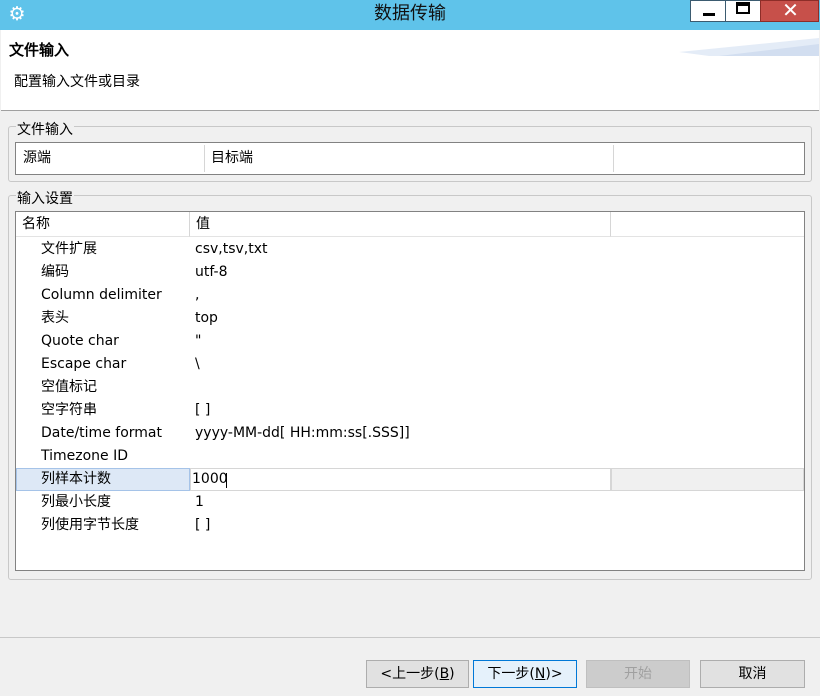 The height and width of the screenshot is (696, 820). Describe the element at coordinates (752, 674) in the screenshot. I see `cancel-button: 取消` at that location.